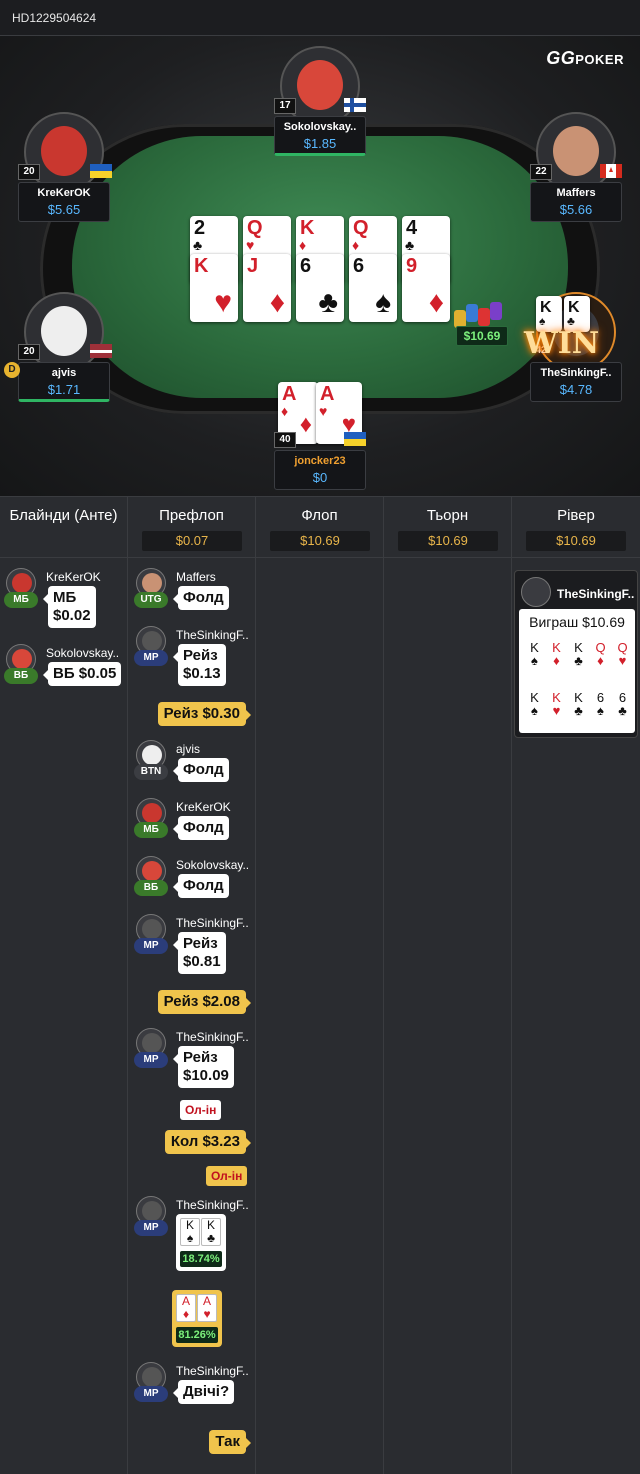 The width and height of the screenshot is (640, 1474). Describe the element at coordinates (576, 209) in the screenshot. I see `player-stack: $5.66` at that location.